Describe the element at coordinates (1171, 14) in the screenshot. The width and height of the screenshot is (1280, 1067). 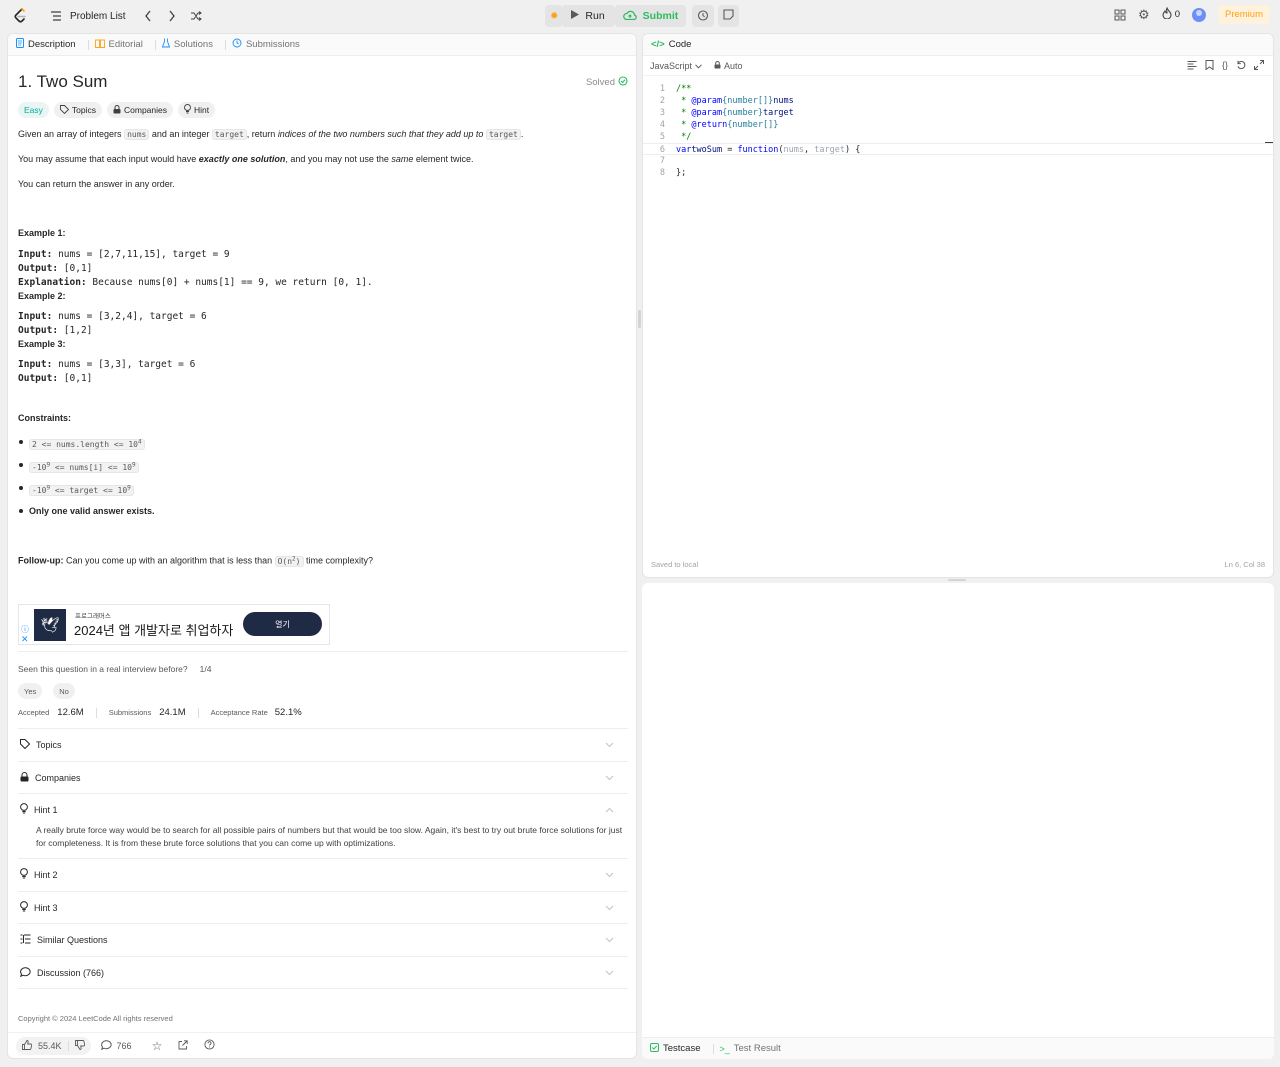
I see `streak-counter: 0` at that location.